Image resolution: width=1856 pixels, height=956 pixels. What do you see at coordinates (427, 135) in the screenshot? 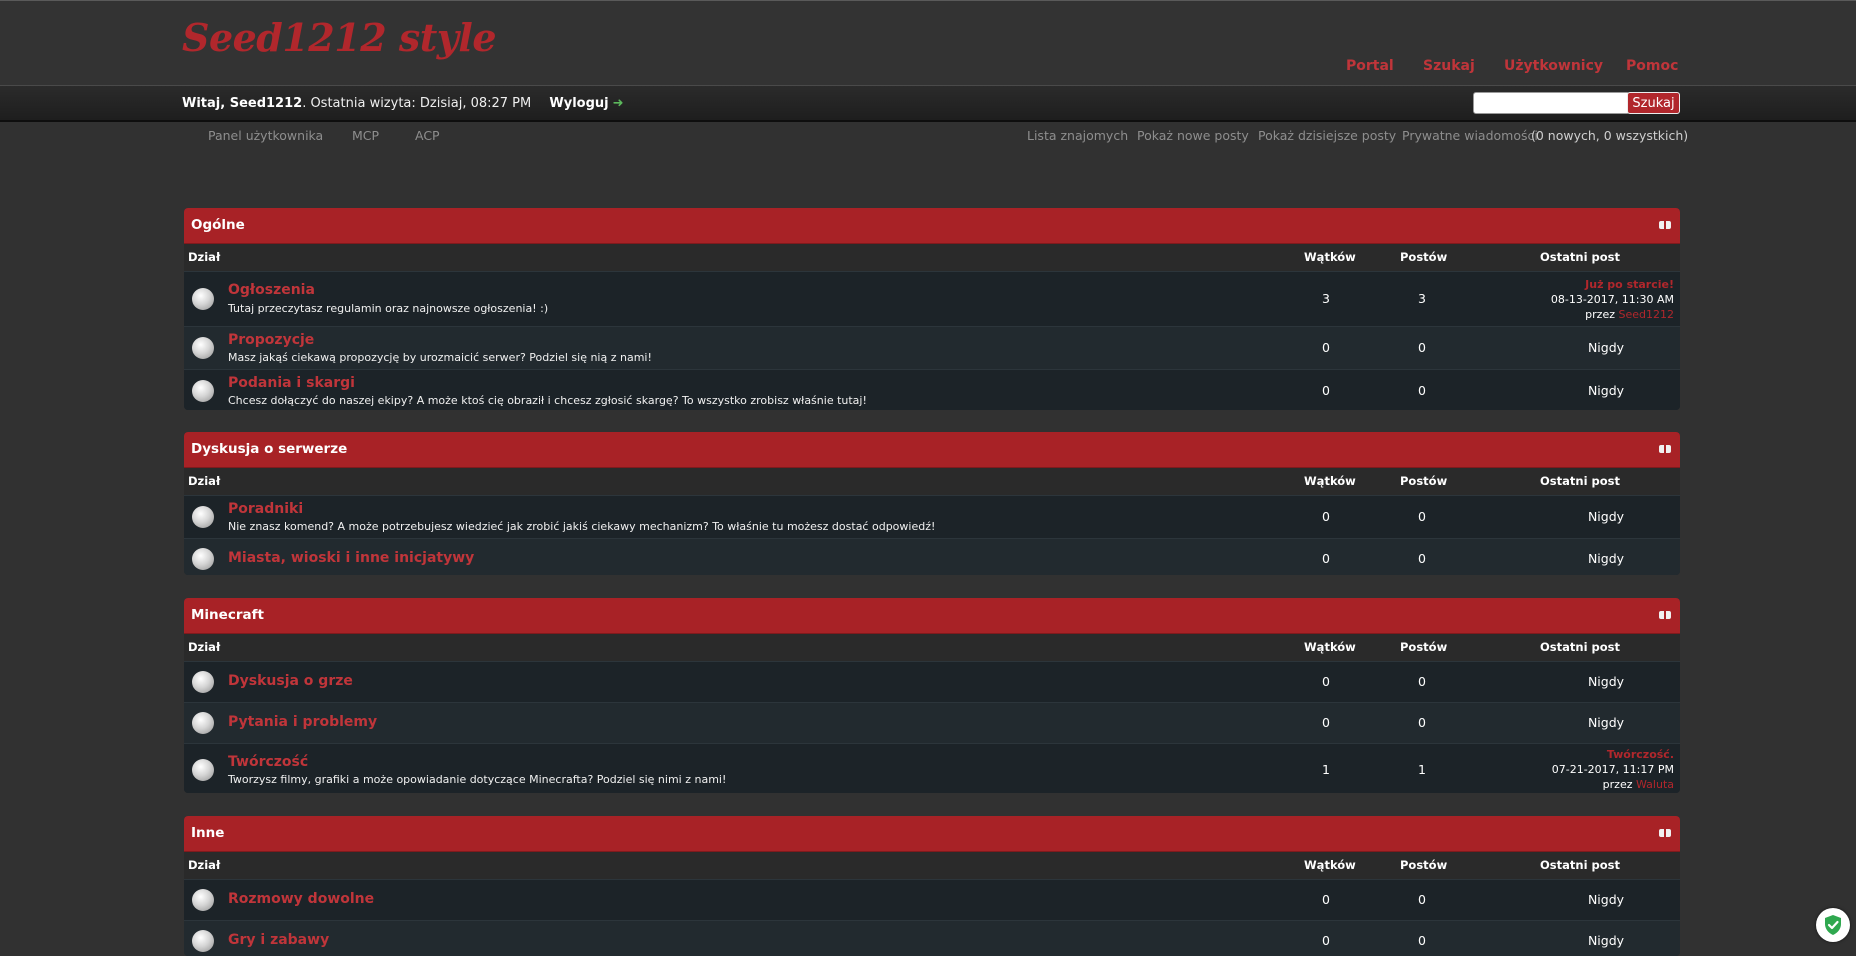
I see `link-acp: ACP` at bounding box center [427, 135].